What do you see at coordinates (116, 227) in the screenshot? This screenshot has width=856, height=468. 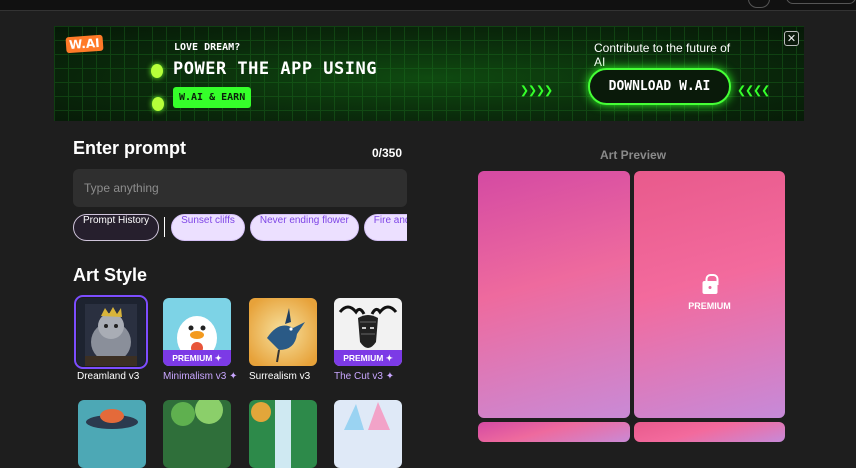 I see `prompt-history-button: Prompt History` at bounding box center [116, 227].